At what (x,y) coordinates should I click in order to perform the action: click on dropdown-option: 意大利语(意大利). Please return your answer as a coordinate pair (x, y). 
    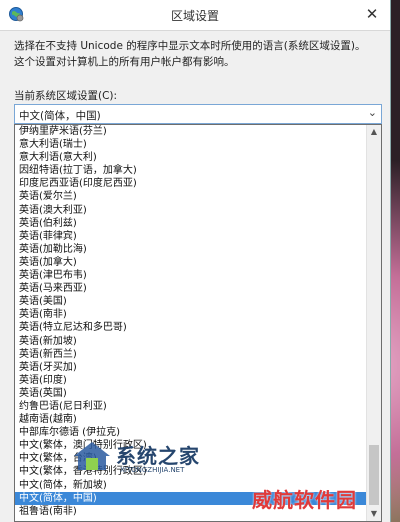
    Looking at the image, I should click on (191, 157).